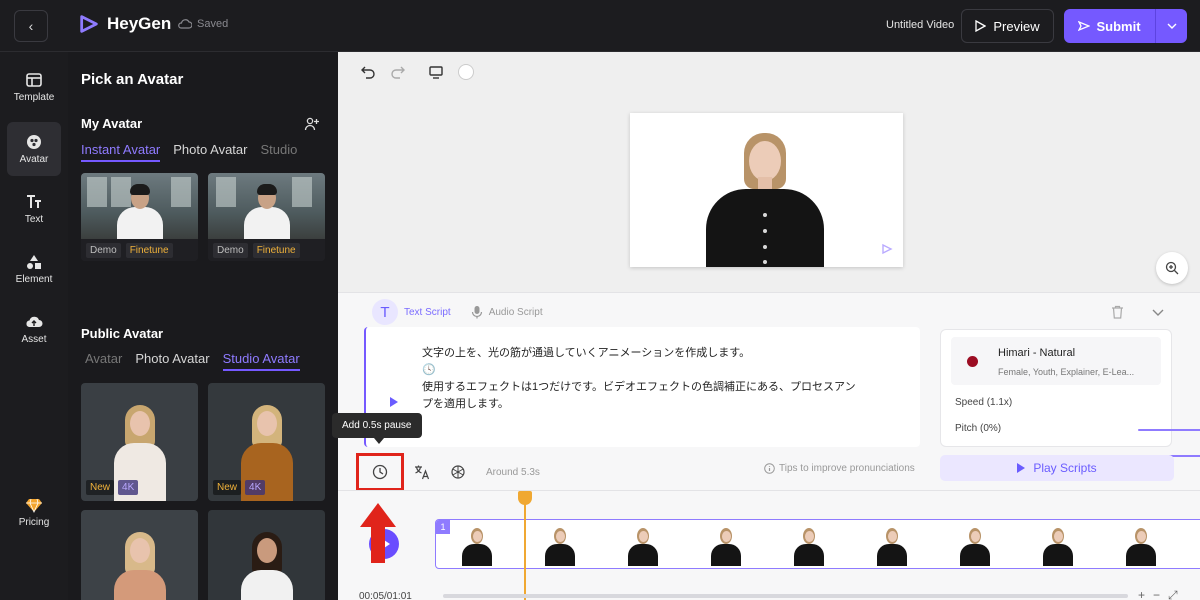 This screenshot has height=600, width=1200. I want to click on timeline-scrollbar, so click(785, 596).